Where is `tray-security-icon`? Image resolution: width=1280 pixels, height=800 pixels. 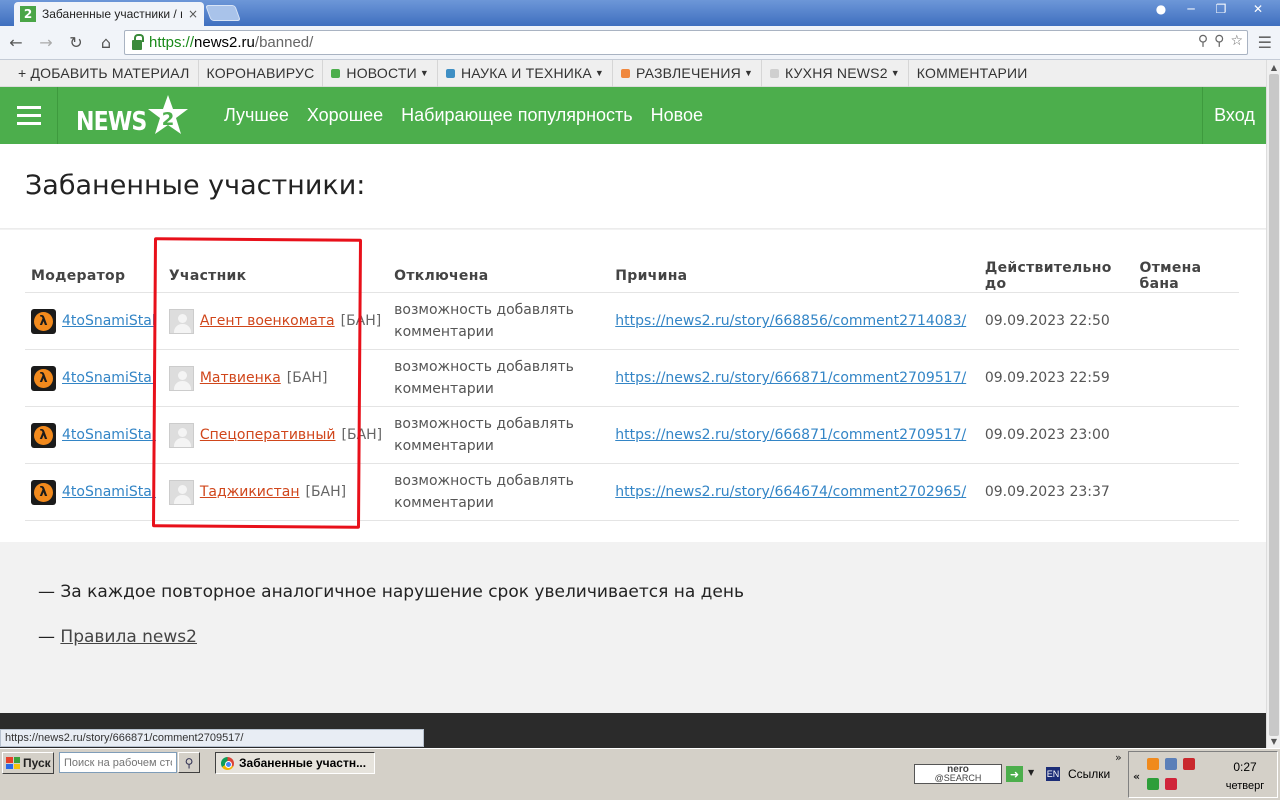 tray-security-icon is located at coordinates (1171, 784).